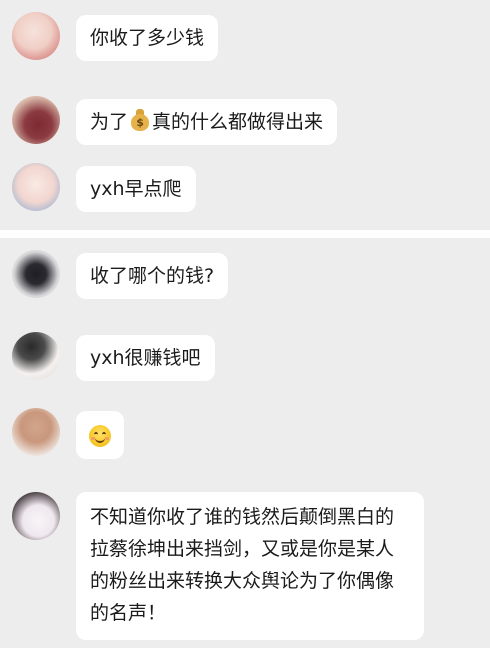 This screenshot has width=490, height=648. I want to click on money-bag-icon: $, so click(140, 120).